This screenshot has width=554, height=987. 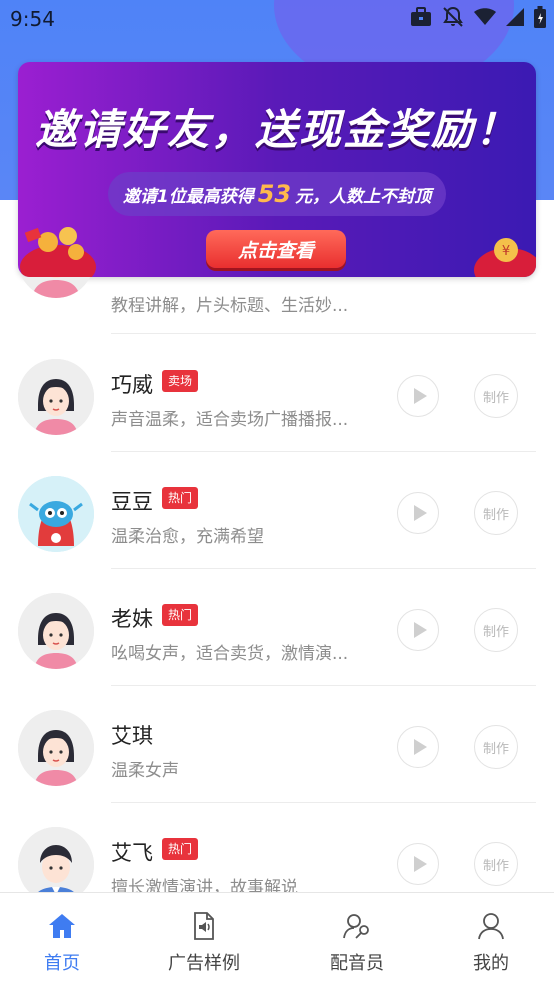 I want to click on battery-icon, so click(x=540, y=19).